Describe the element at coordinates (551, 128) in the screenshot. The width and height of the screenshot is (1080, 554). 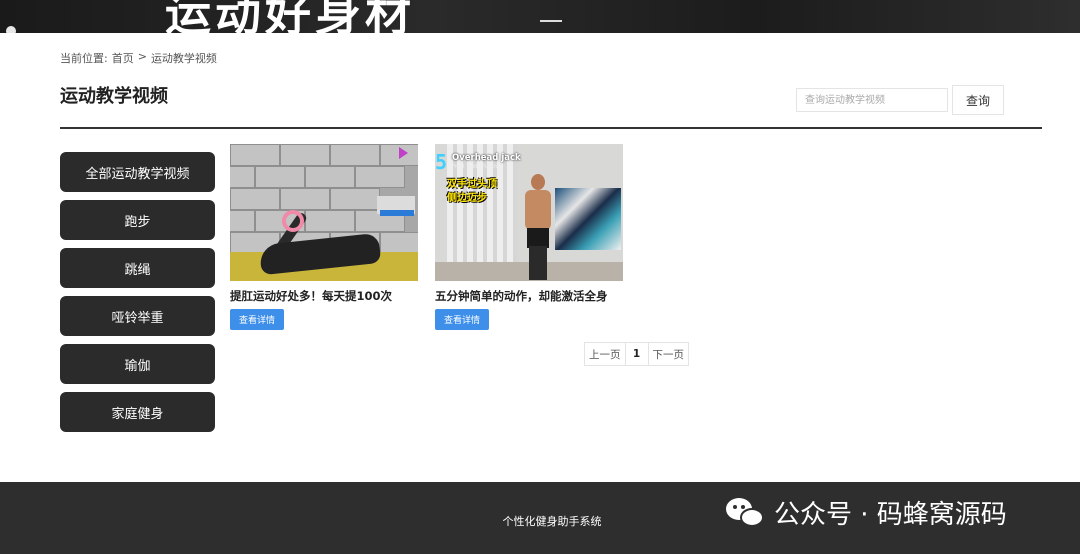
I see `section-divider` at that location.